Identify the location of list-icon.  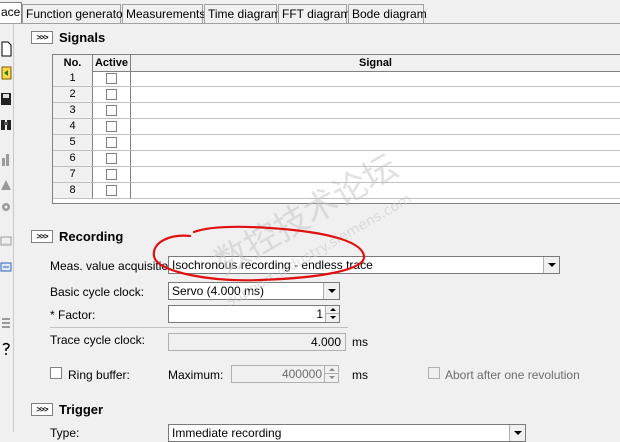
(6, 323).